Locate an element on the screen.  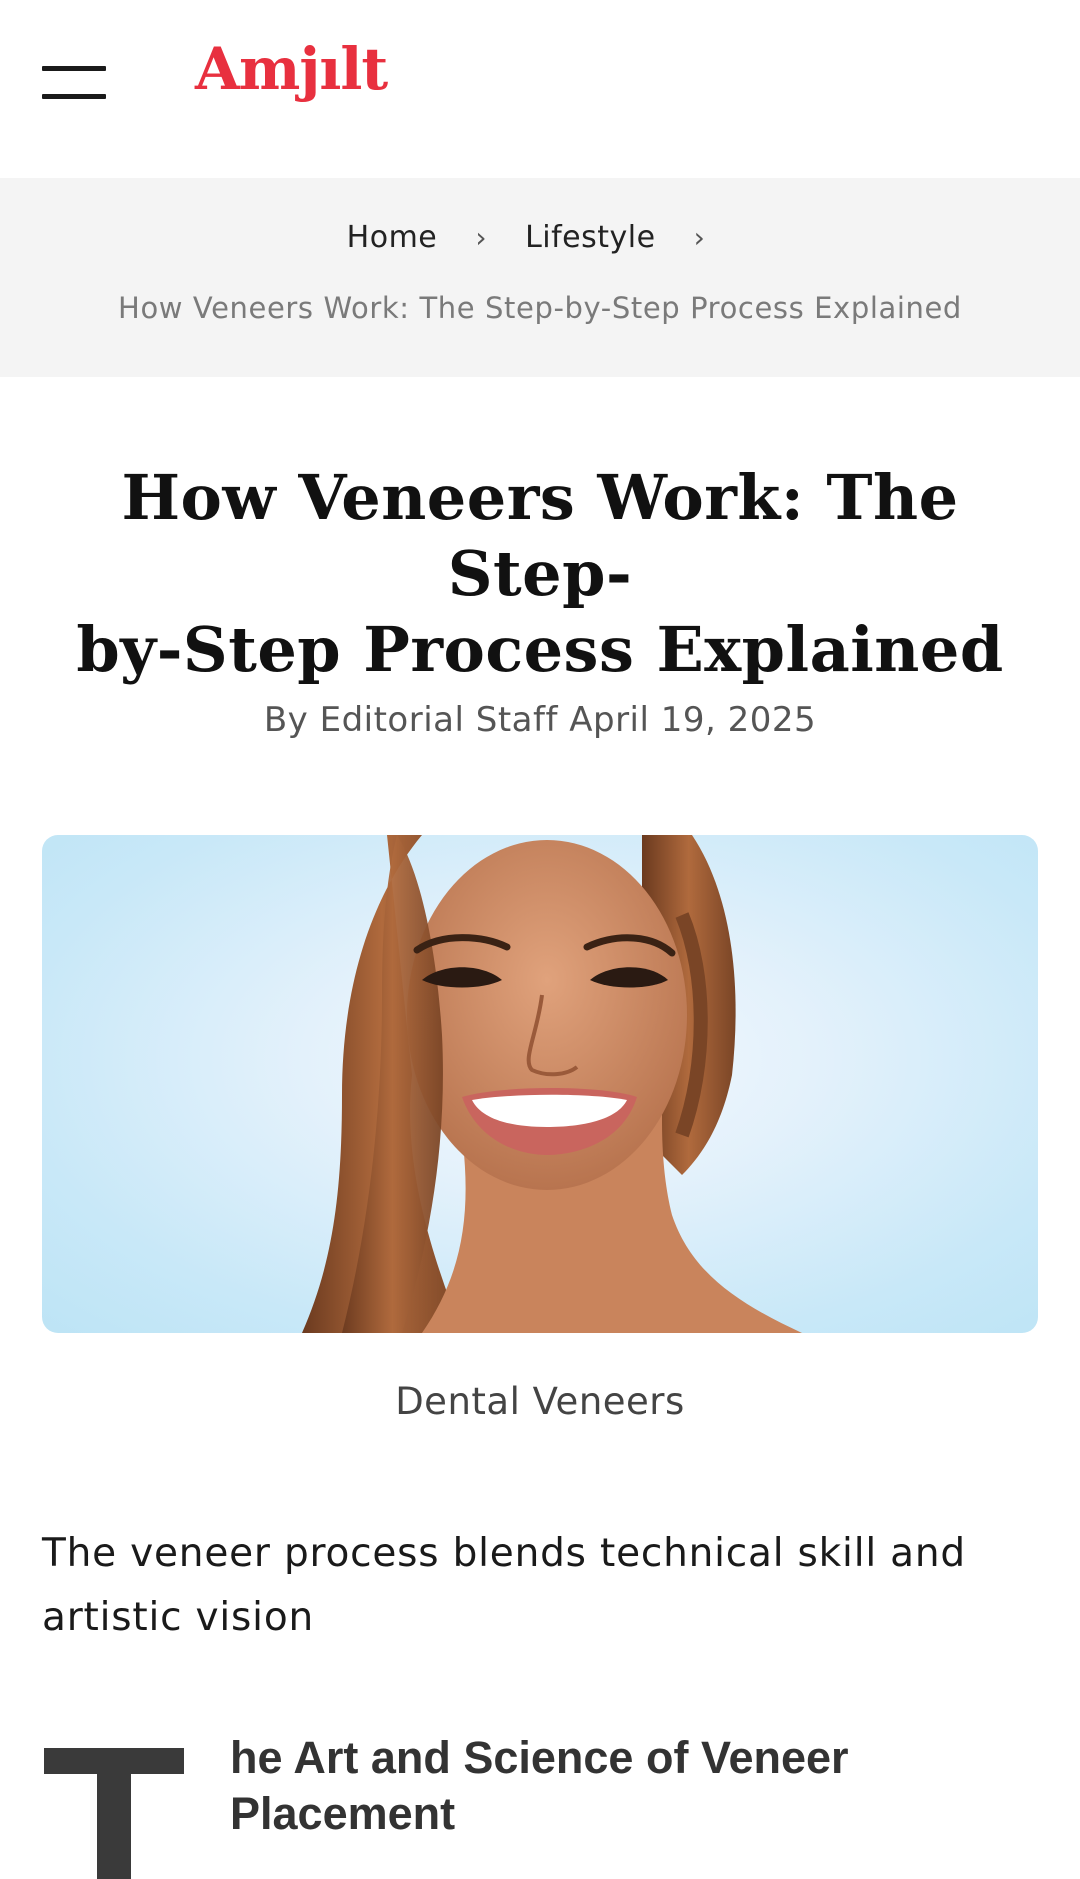
breadcrumb-home-link: Home is located at coordinates (392, 237).